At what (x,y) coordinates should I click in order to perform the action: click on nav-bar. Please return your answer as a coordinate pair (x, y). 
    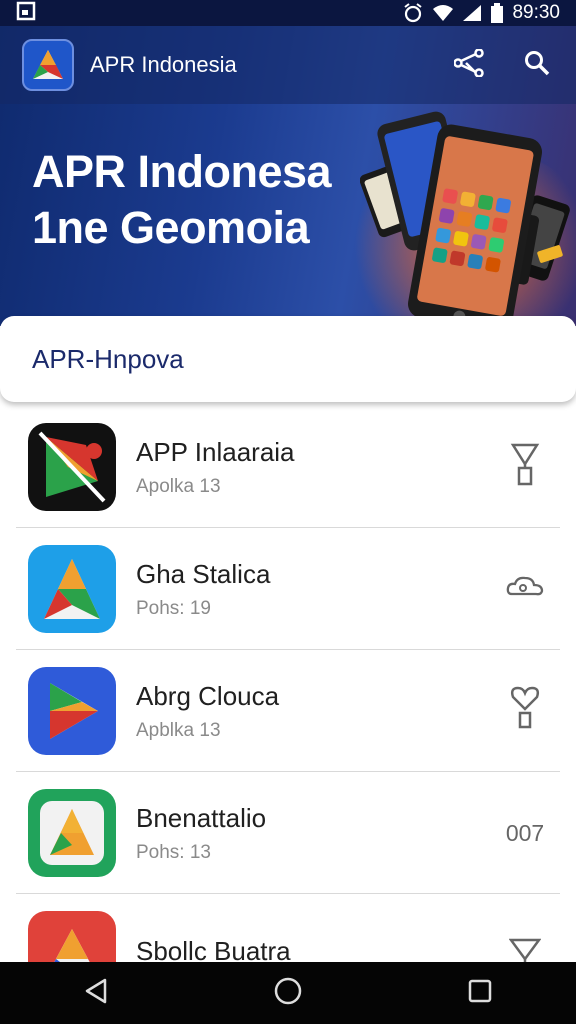
    Looking at the image, I should click on (288, 993).